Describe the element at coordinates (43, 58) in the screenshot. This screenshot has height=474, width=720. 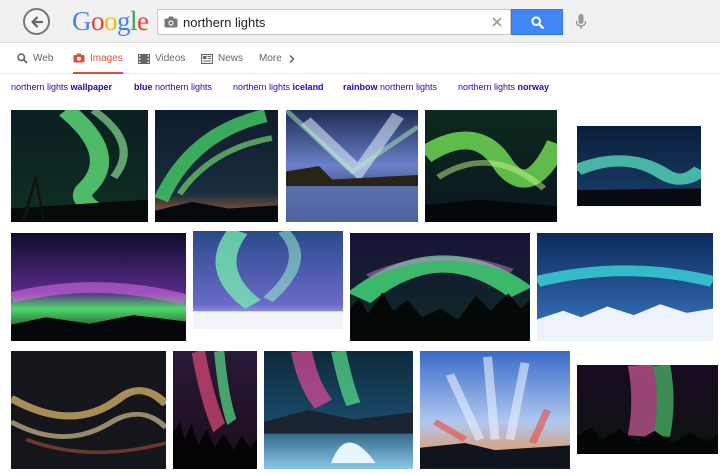
I see `tab-label: Web` at that location.